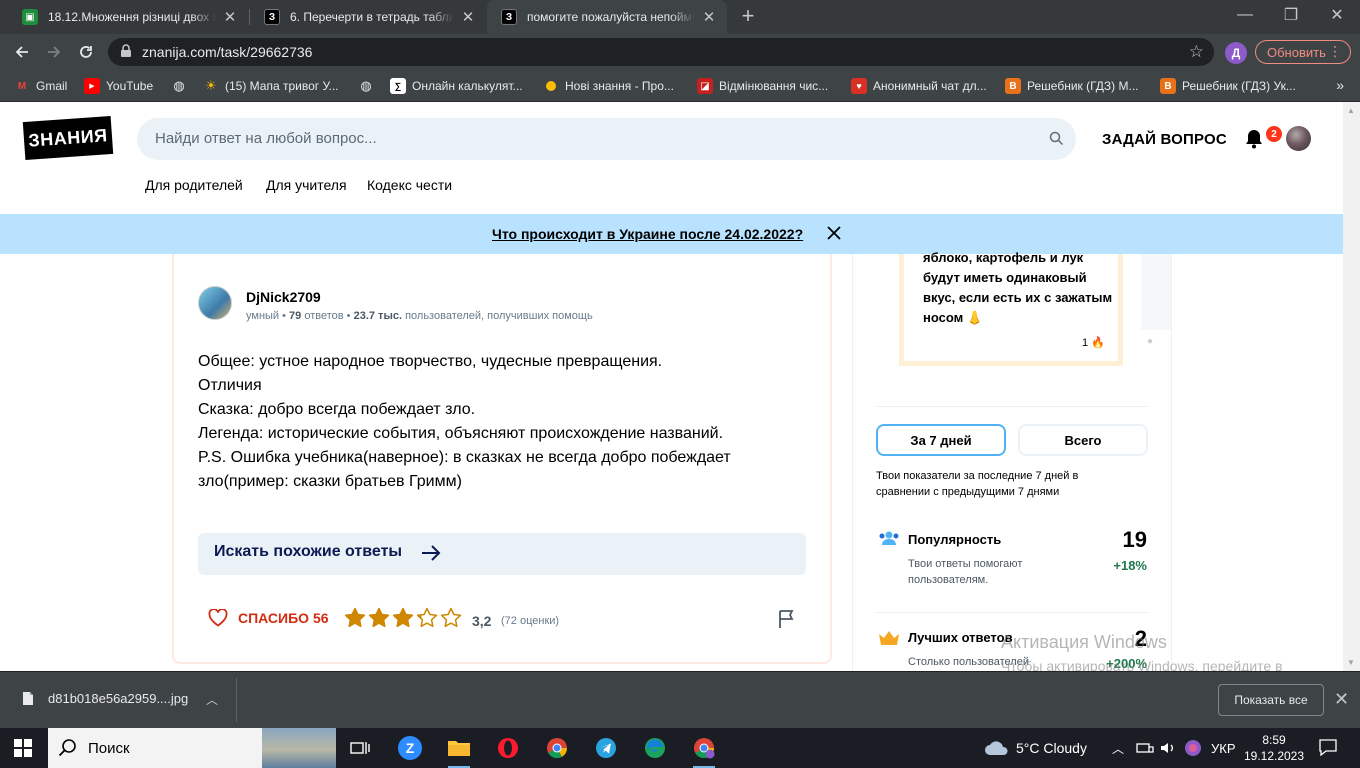 Image resolution: width=1360 pixels, height=768 pixels. Describe the element at coordinates (1328, 747) in the screenshot. I see `notification-center-icon` at that location.